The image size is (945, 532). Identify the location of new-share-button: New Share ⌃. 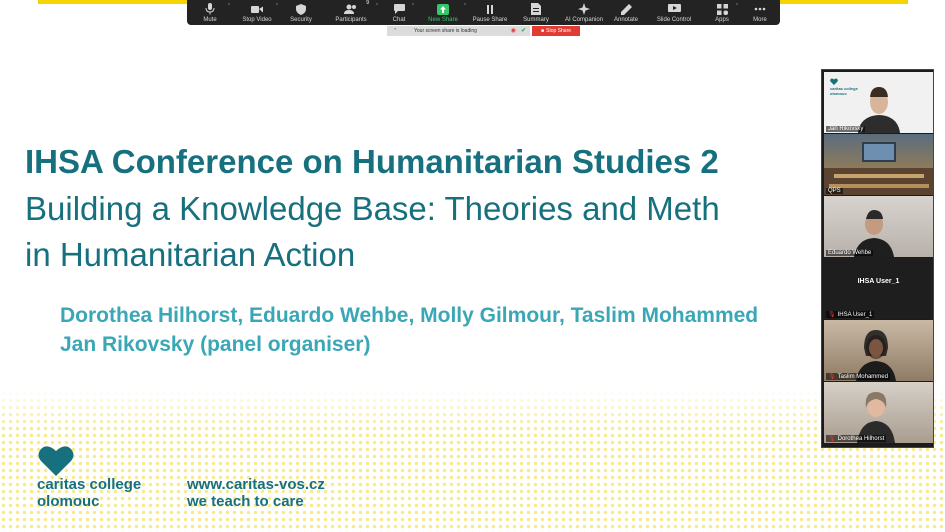
(443, 12).